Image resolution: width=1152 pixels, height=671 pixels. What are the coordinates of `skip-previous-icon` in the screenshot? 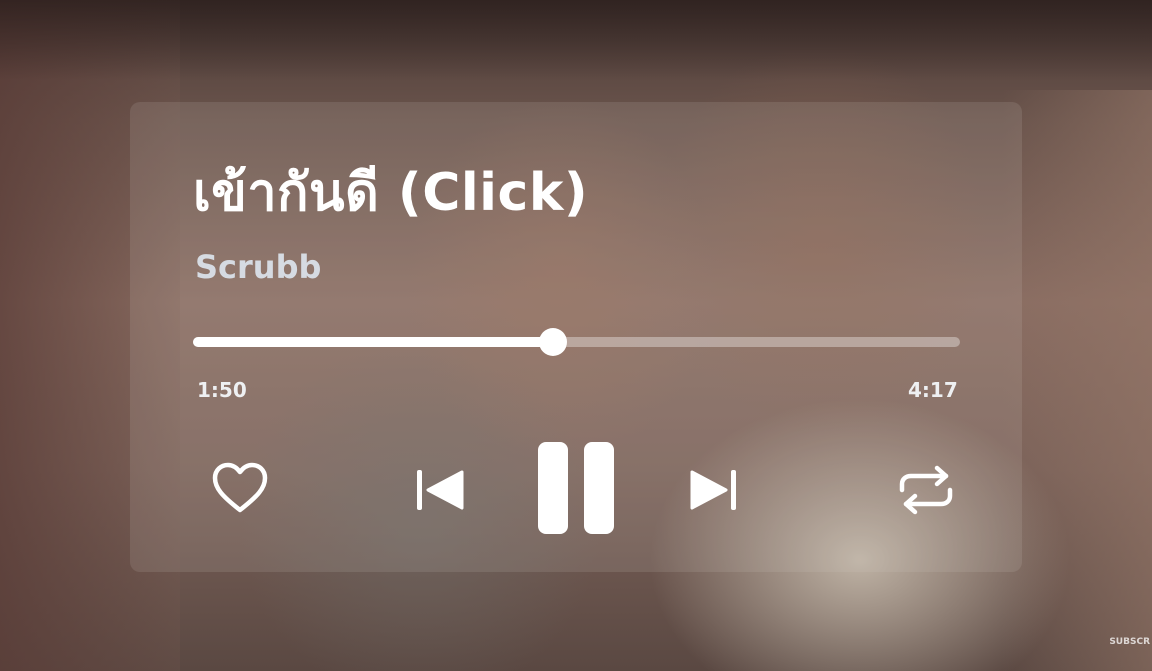 It's located at (440, 490).